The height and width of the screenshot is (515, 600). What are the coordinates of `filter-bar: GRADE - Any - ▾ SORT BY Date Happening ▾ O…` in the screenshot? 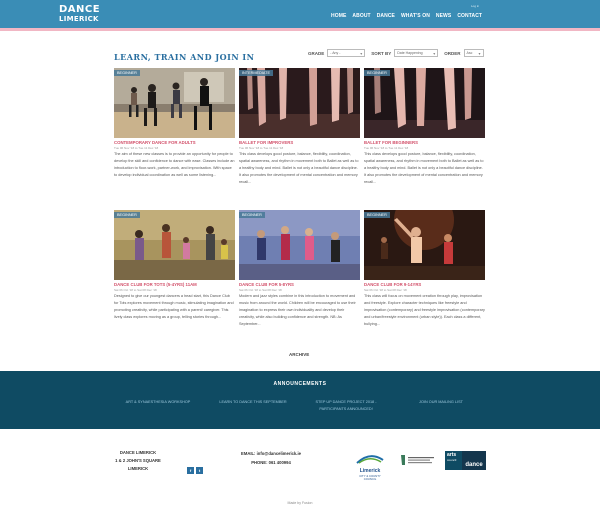 It's located at (396, 53).